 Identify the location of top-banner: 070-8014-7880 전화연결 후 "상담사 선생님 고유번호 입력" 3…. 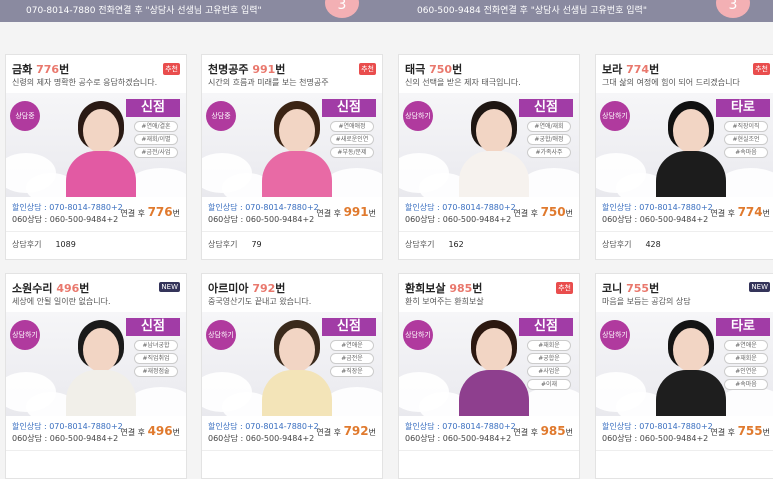
(386, 11).